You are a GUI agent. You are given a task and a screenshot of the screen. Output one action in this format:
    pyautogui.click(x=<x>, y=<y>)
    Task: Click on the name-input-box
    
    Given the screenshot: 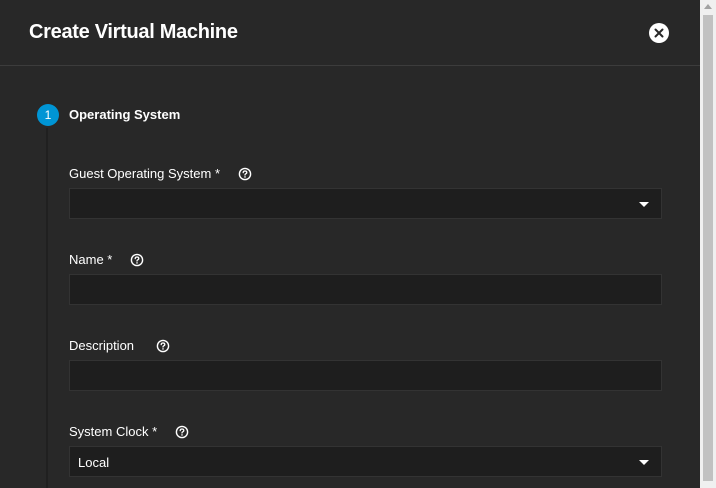 What is the action you would take?
    pyautogui.click(x=365, y=289)
    